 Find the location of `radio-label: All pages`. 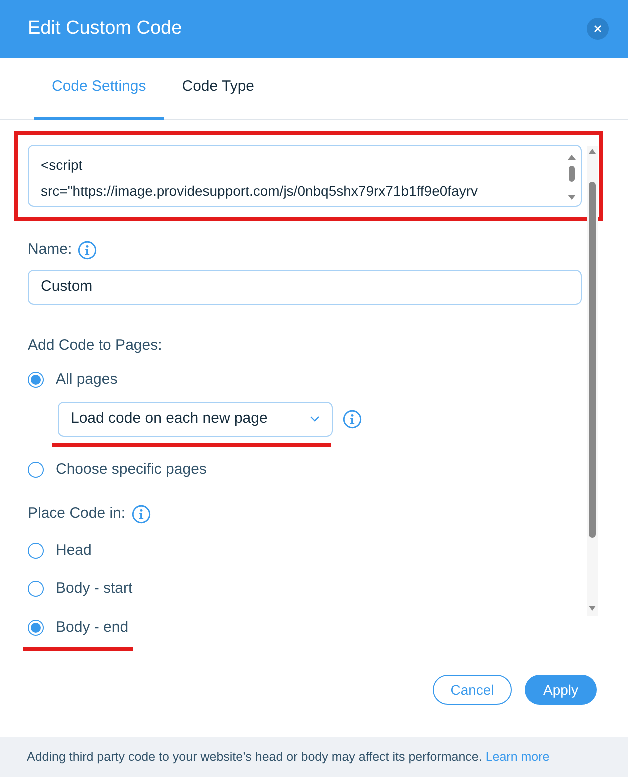

radio-label: All pages is located at coordinates (87, 380).